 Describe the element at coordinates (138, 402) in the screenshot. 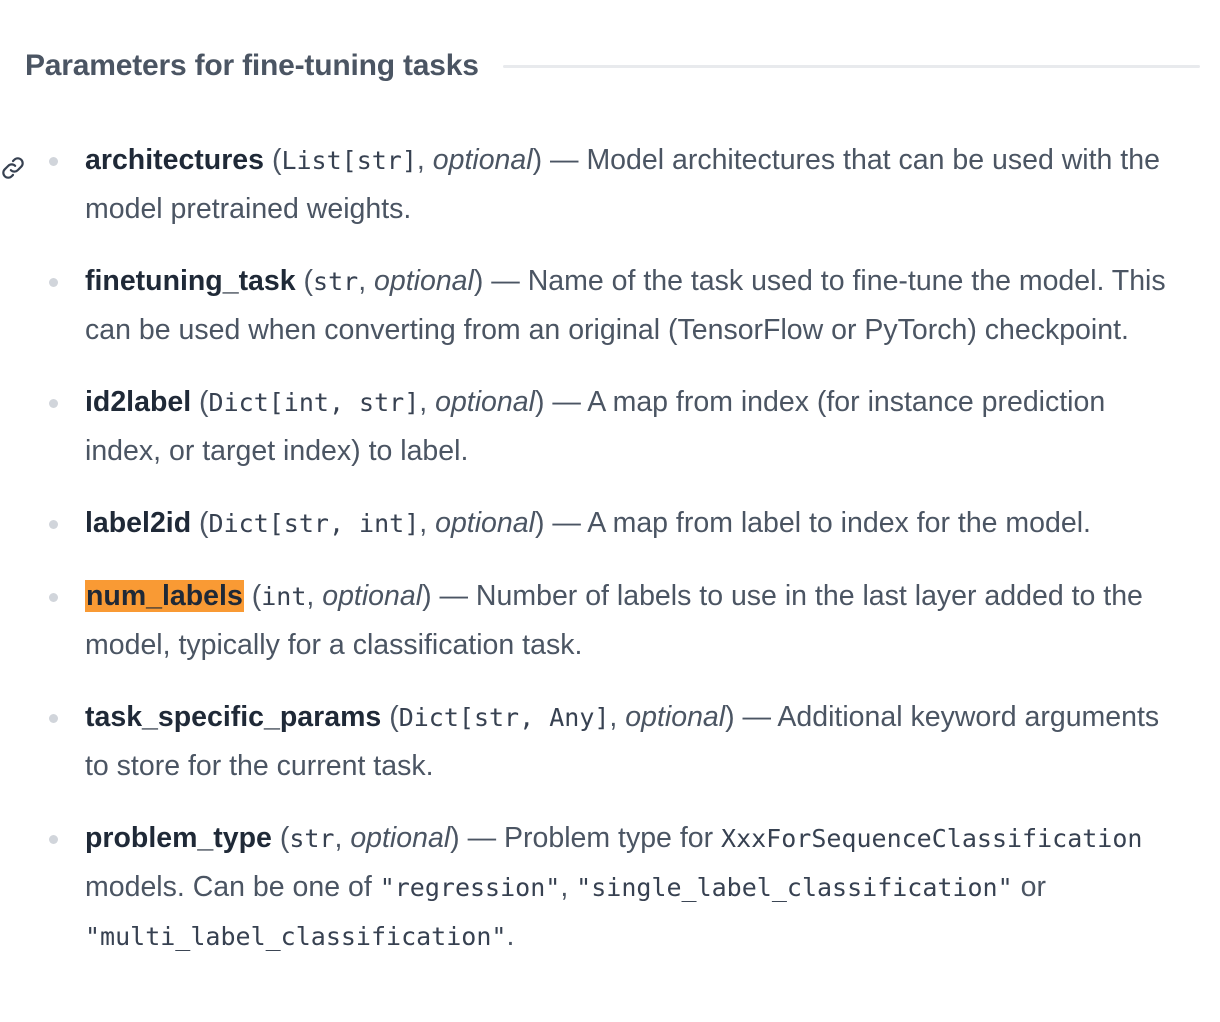

I see `param-name: id2label` at that location.